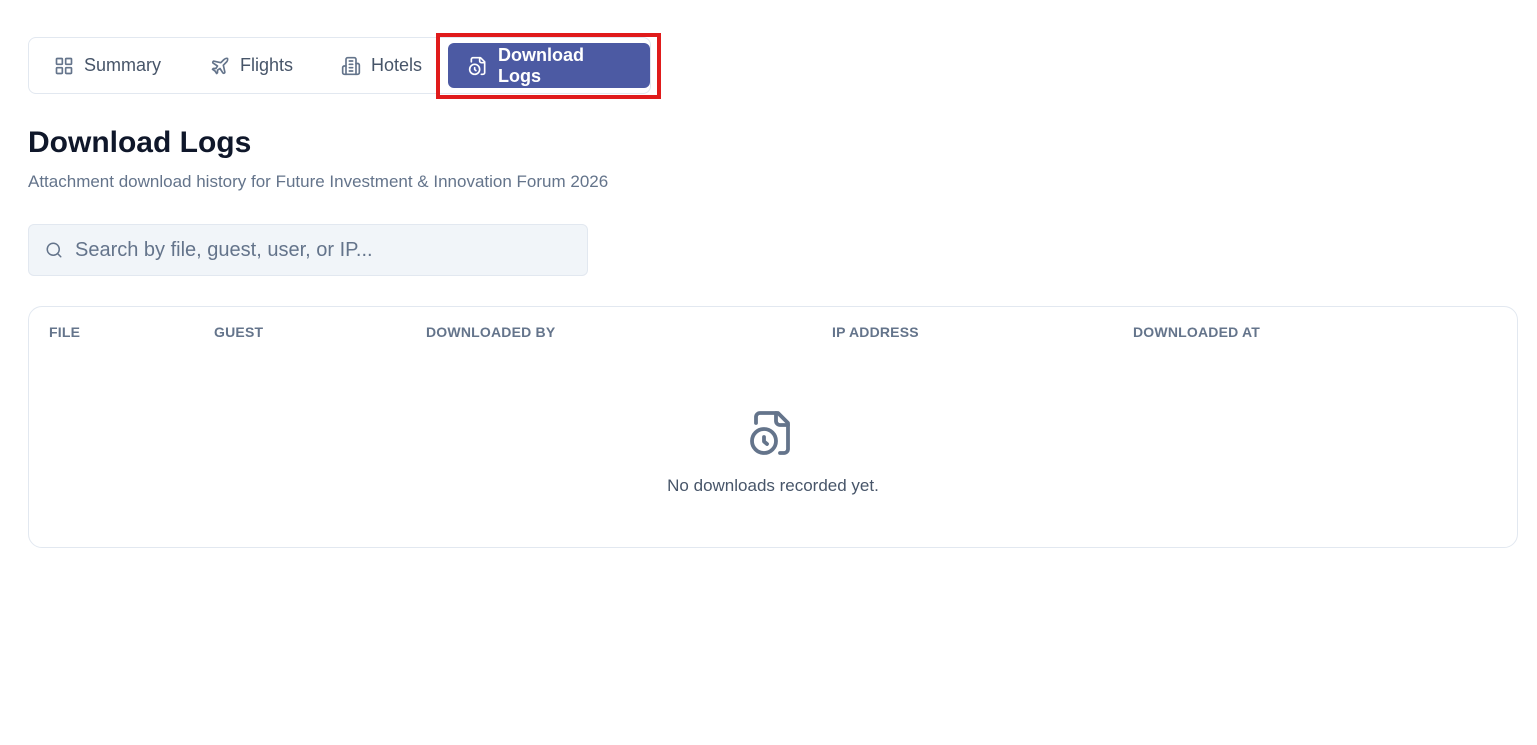  I want to click on column-header-downloaded-by: DOWNLOADED BY, so click(490, 332).